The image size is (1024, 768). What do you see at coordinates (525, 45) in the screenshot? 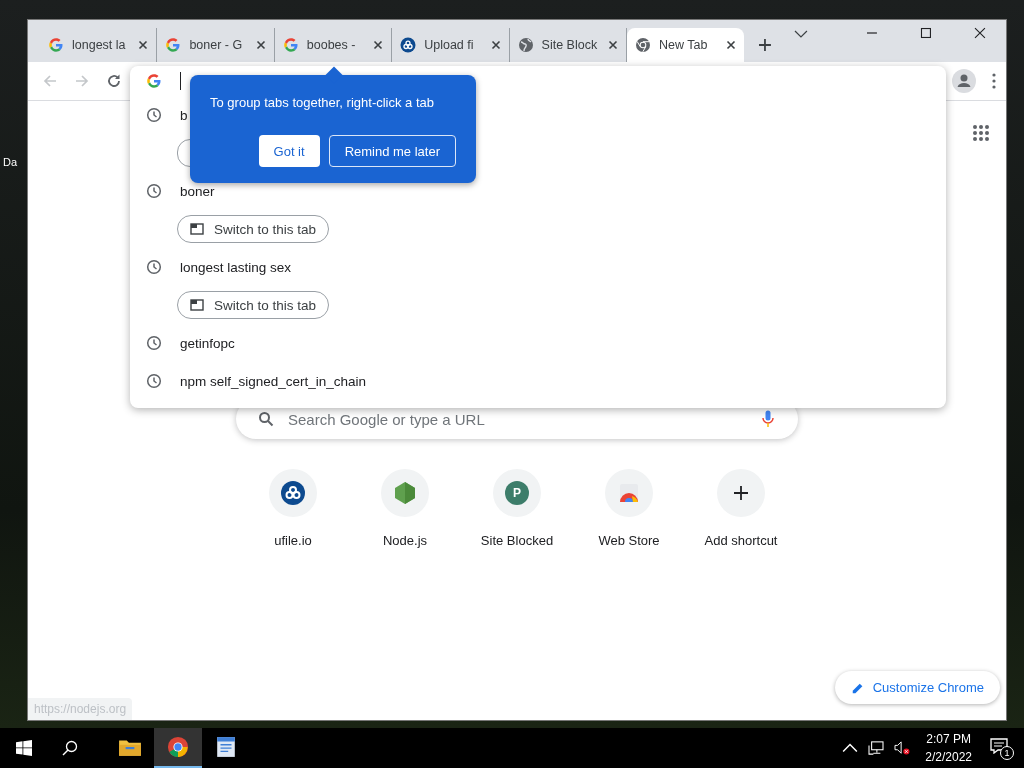
I see `globe-icon` at bounding box center [525, 45].